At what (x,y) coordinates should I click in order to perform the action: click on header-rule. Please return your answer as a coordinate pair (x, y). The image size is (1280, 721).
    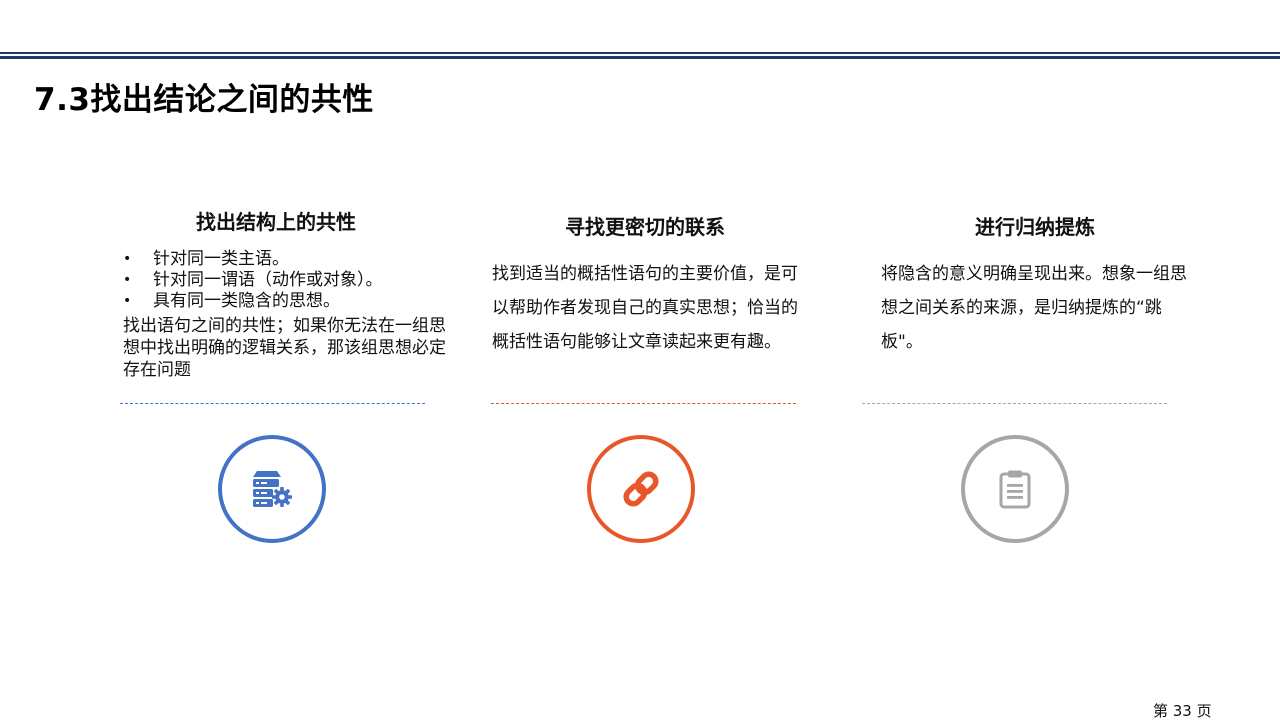
    Looking at the image, I should click on (640, 55).